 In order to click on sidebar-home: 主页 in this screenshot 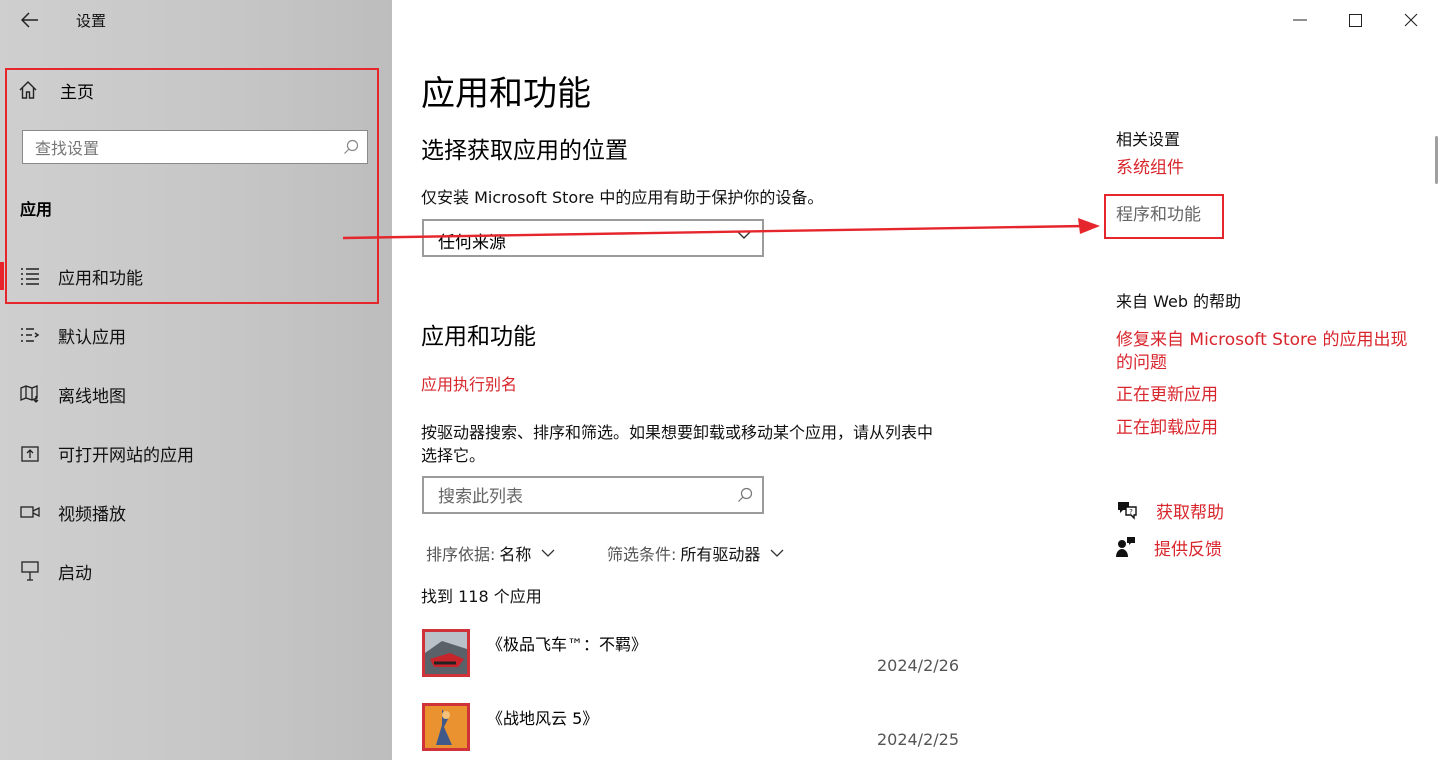, I will do `click(56, 90)`.